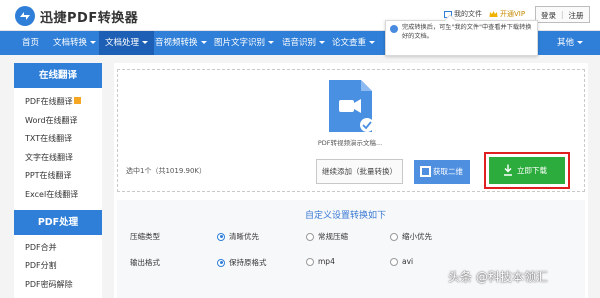  I want to click on vip-link: 开通VIP, so click(507, 14).